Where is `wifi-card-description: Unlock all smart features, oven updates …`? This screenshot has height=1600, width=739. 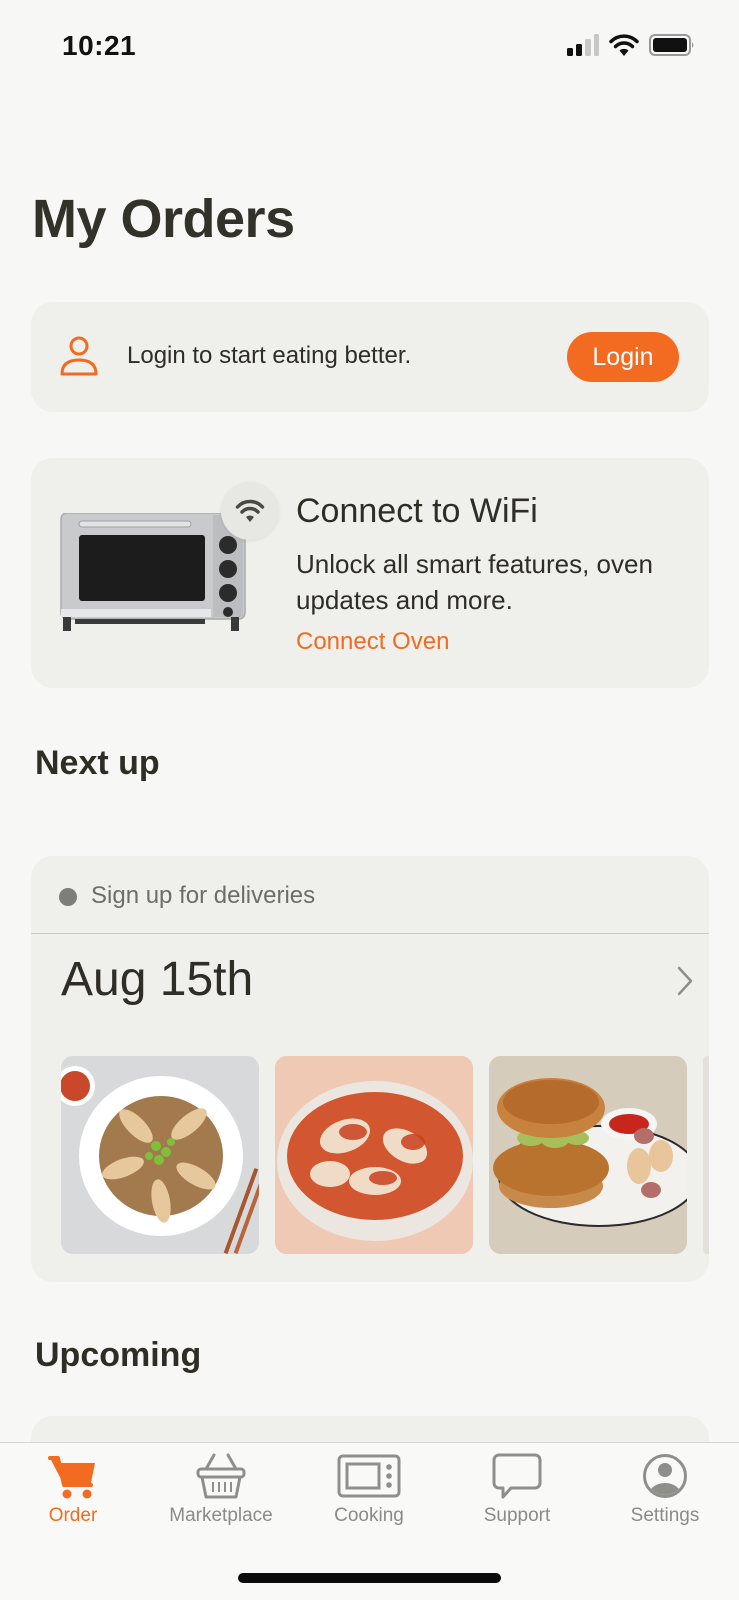
wifi-card-description: Unlock all smart features, oven updates … is located at coordinates (474, 582).